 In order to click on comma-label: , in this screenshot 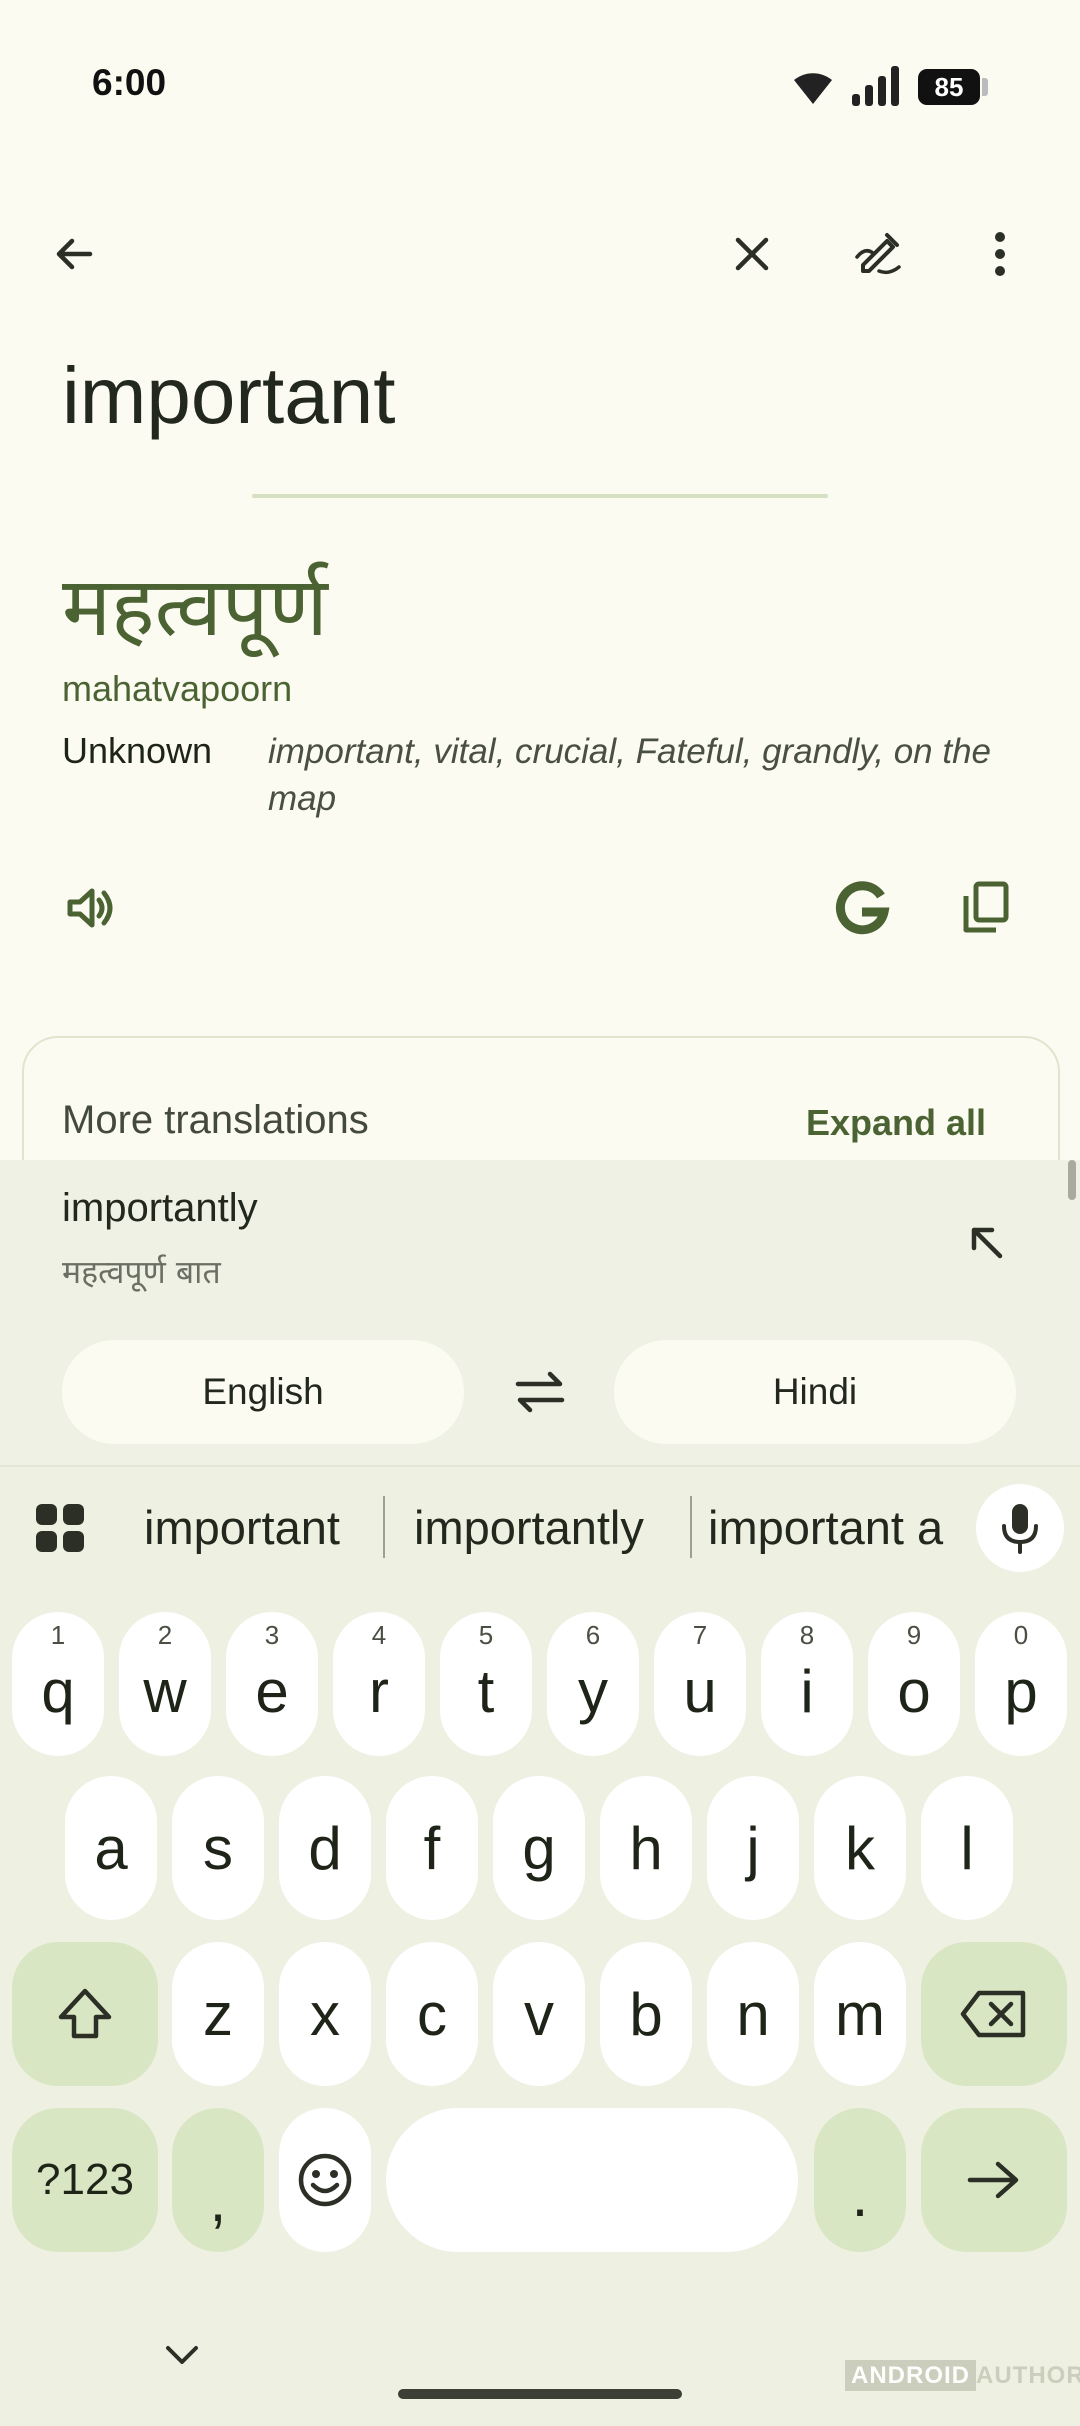, I will do `click(218, 2200)`.